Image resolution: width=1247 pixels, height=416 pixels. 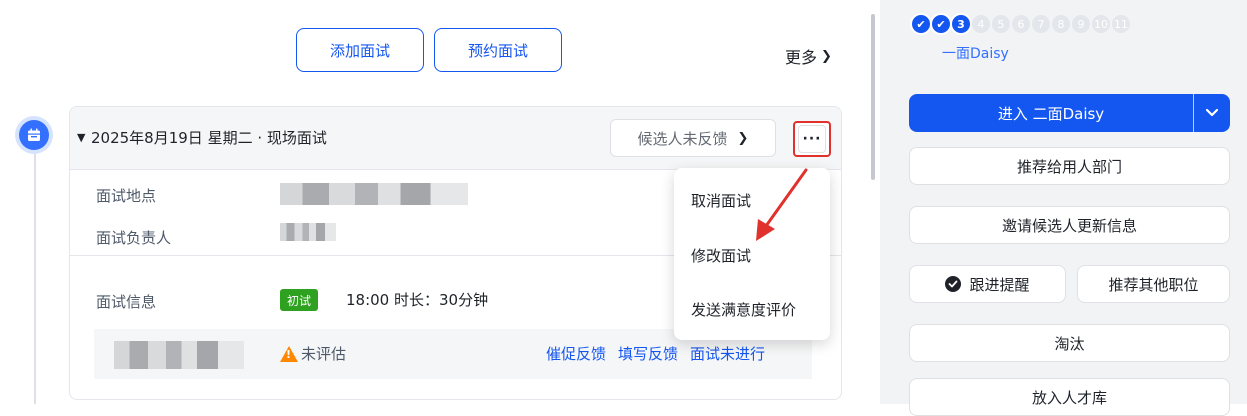 I want to click on stage-progress: ✔ ✔ 3 4 5 6 7 8 9 10 11, so click(x=1021, y=24).